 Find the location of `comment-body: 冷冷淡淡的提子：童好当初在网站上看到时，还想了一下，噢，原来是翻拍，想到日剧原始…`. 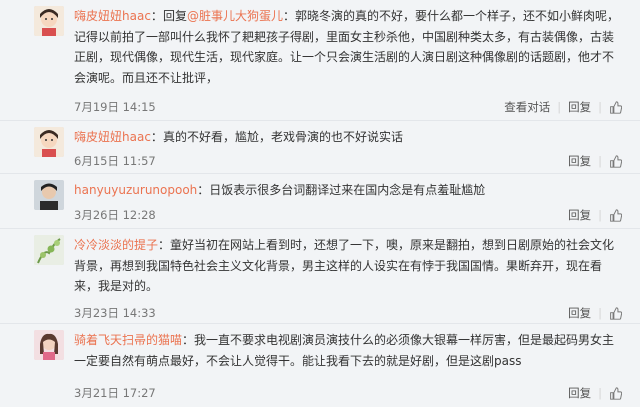

comment-body: 冷冷淡淡的提子：童好当初在网站上看到时，还想了一下，噢，原来是翻拍，想到日剧原始… is located at coordinates (344, 265).